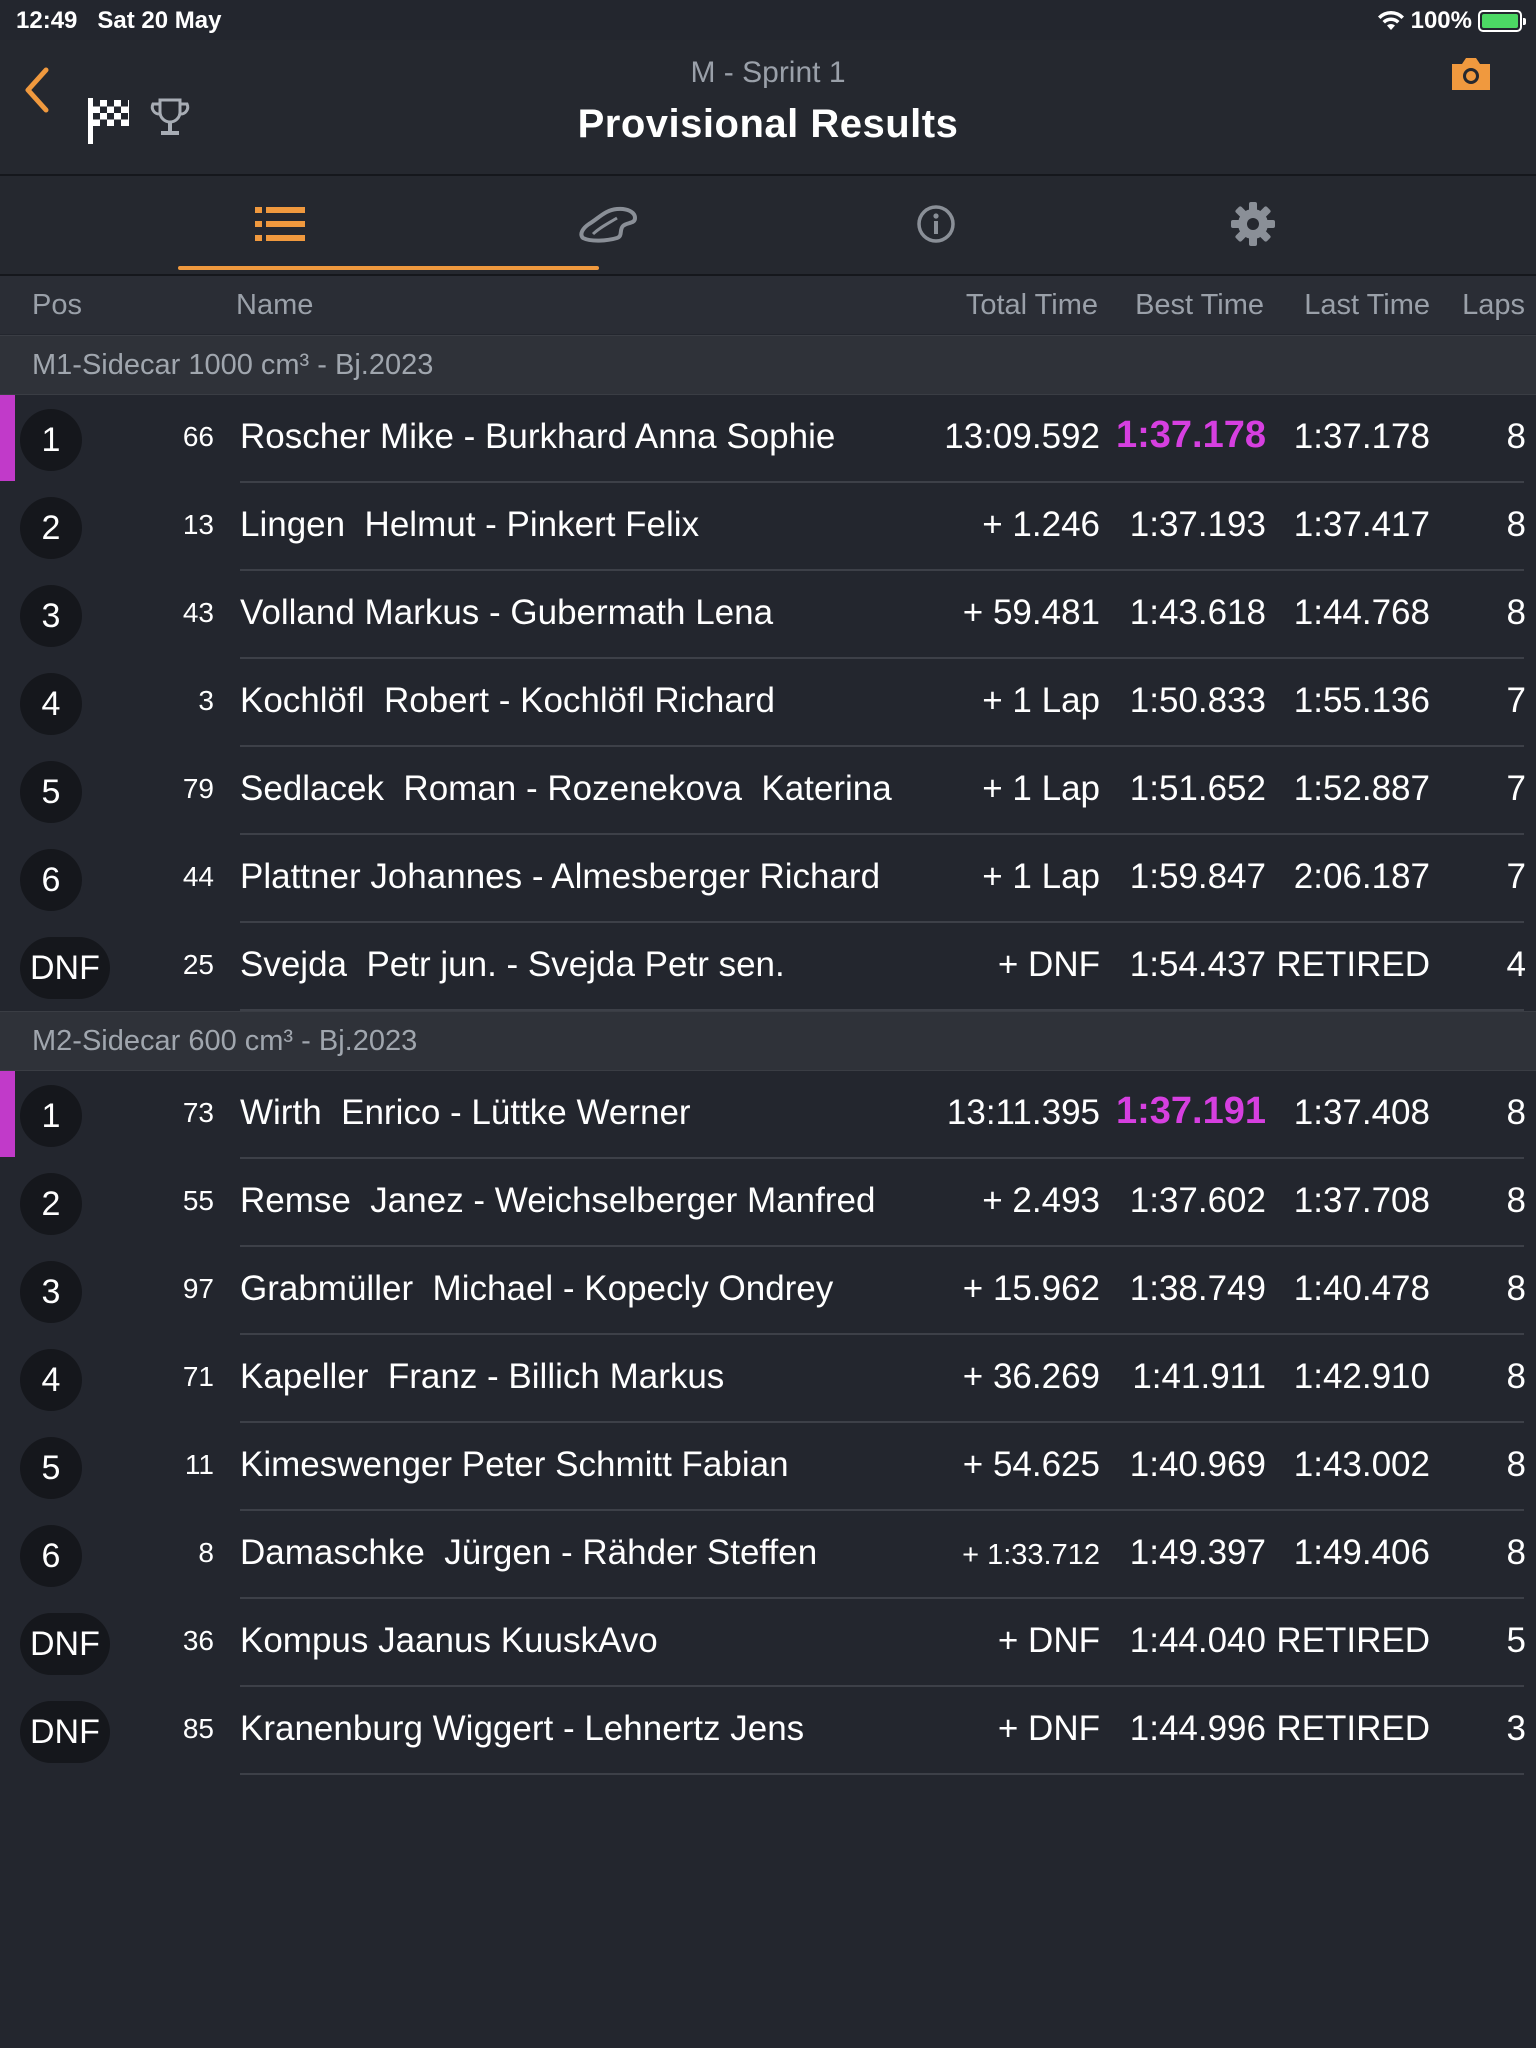 The image size is (1536, 2048). I want to click on last-time: 1:37.708, so click(1361, 1200).